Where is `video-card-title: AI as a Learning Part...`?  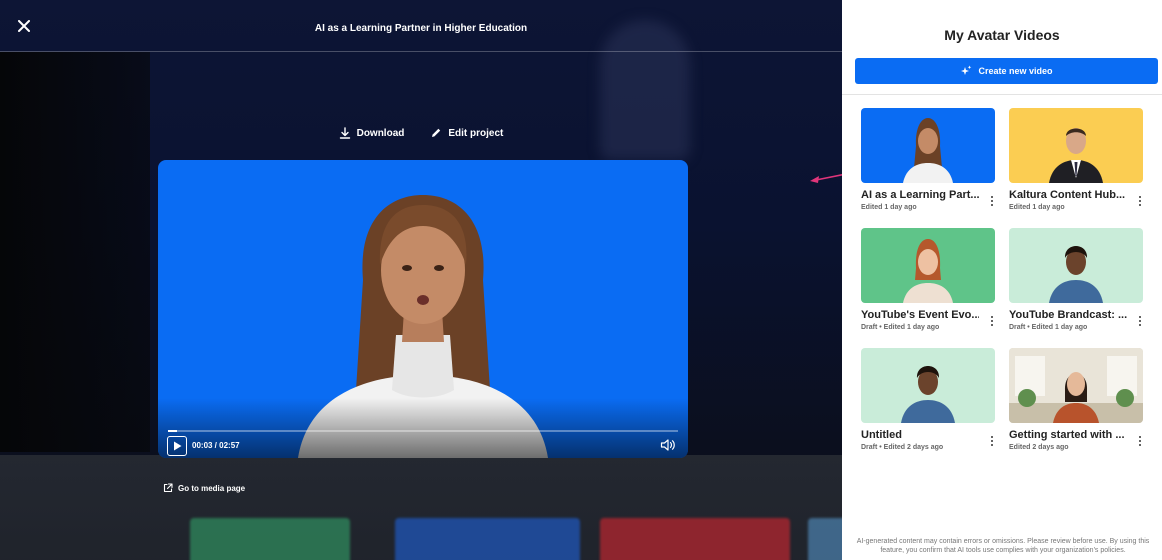
video-card-title: AI as a Learning Part... is located at coordinates (920, 195).